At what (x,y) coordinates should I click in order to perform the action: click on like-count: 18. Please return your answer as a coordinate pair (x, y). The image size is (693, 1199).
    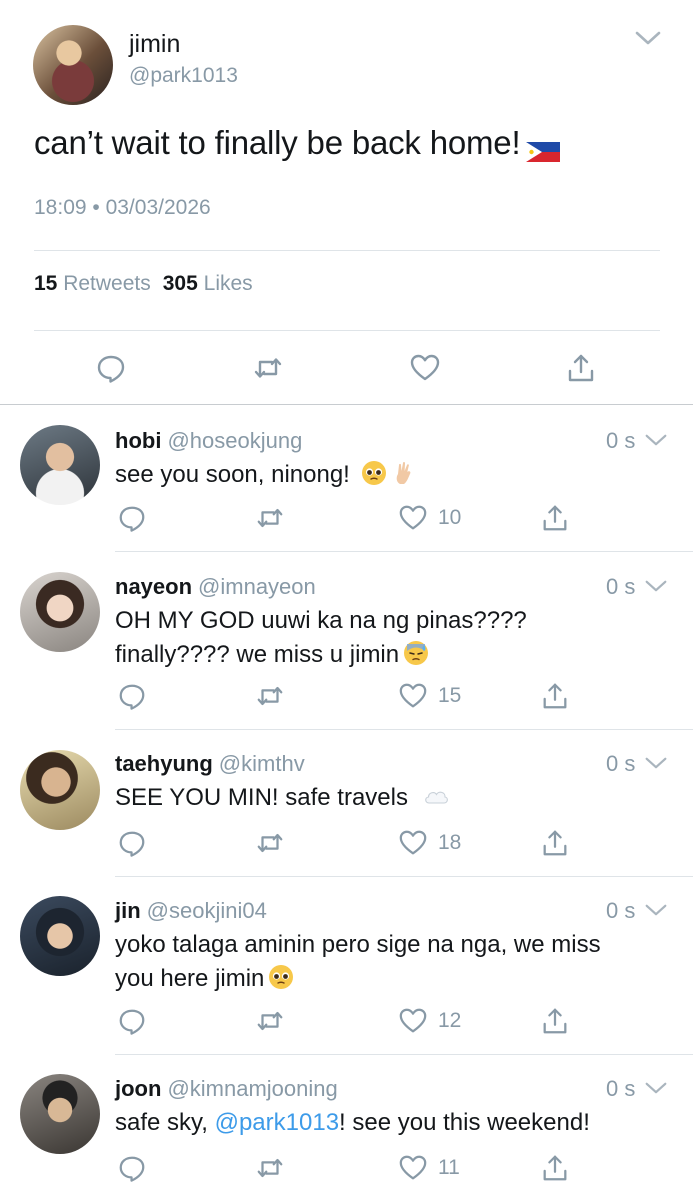
    Looking at the image, I should click on (450, 842).